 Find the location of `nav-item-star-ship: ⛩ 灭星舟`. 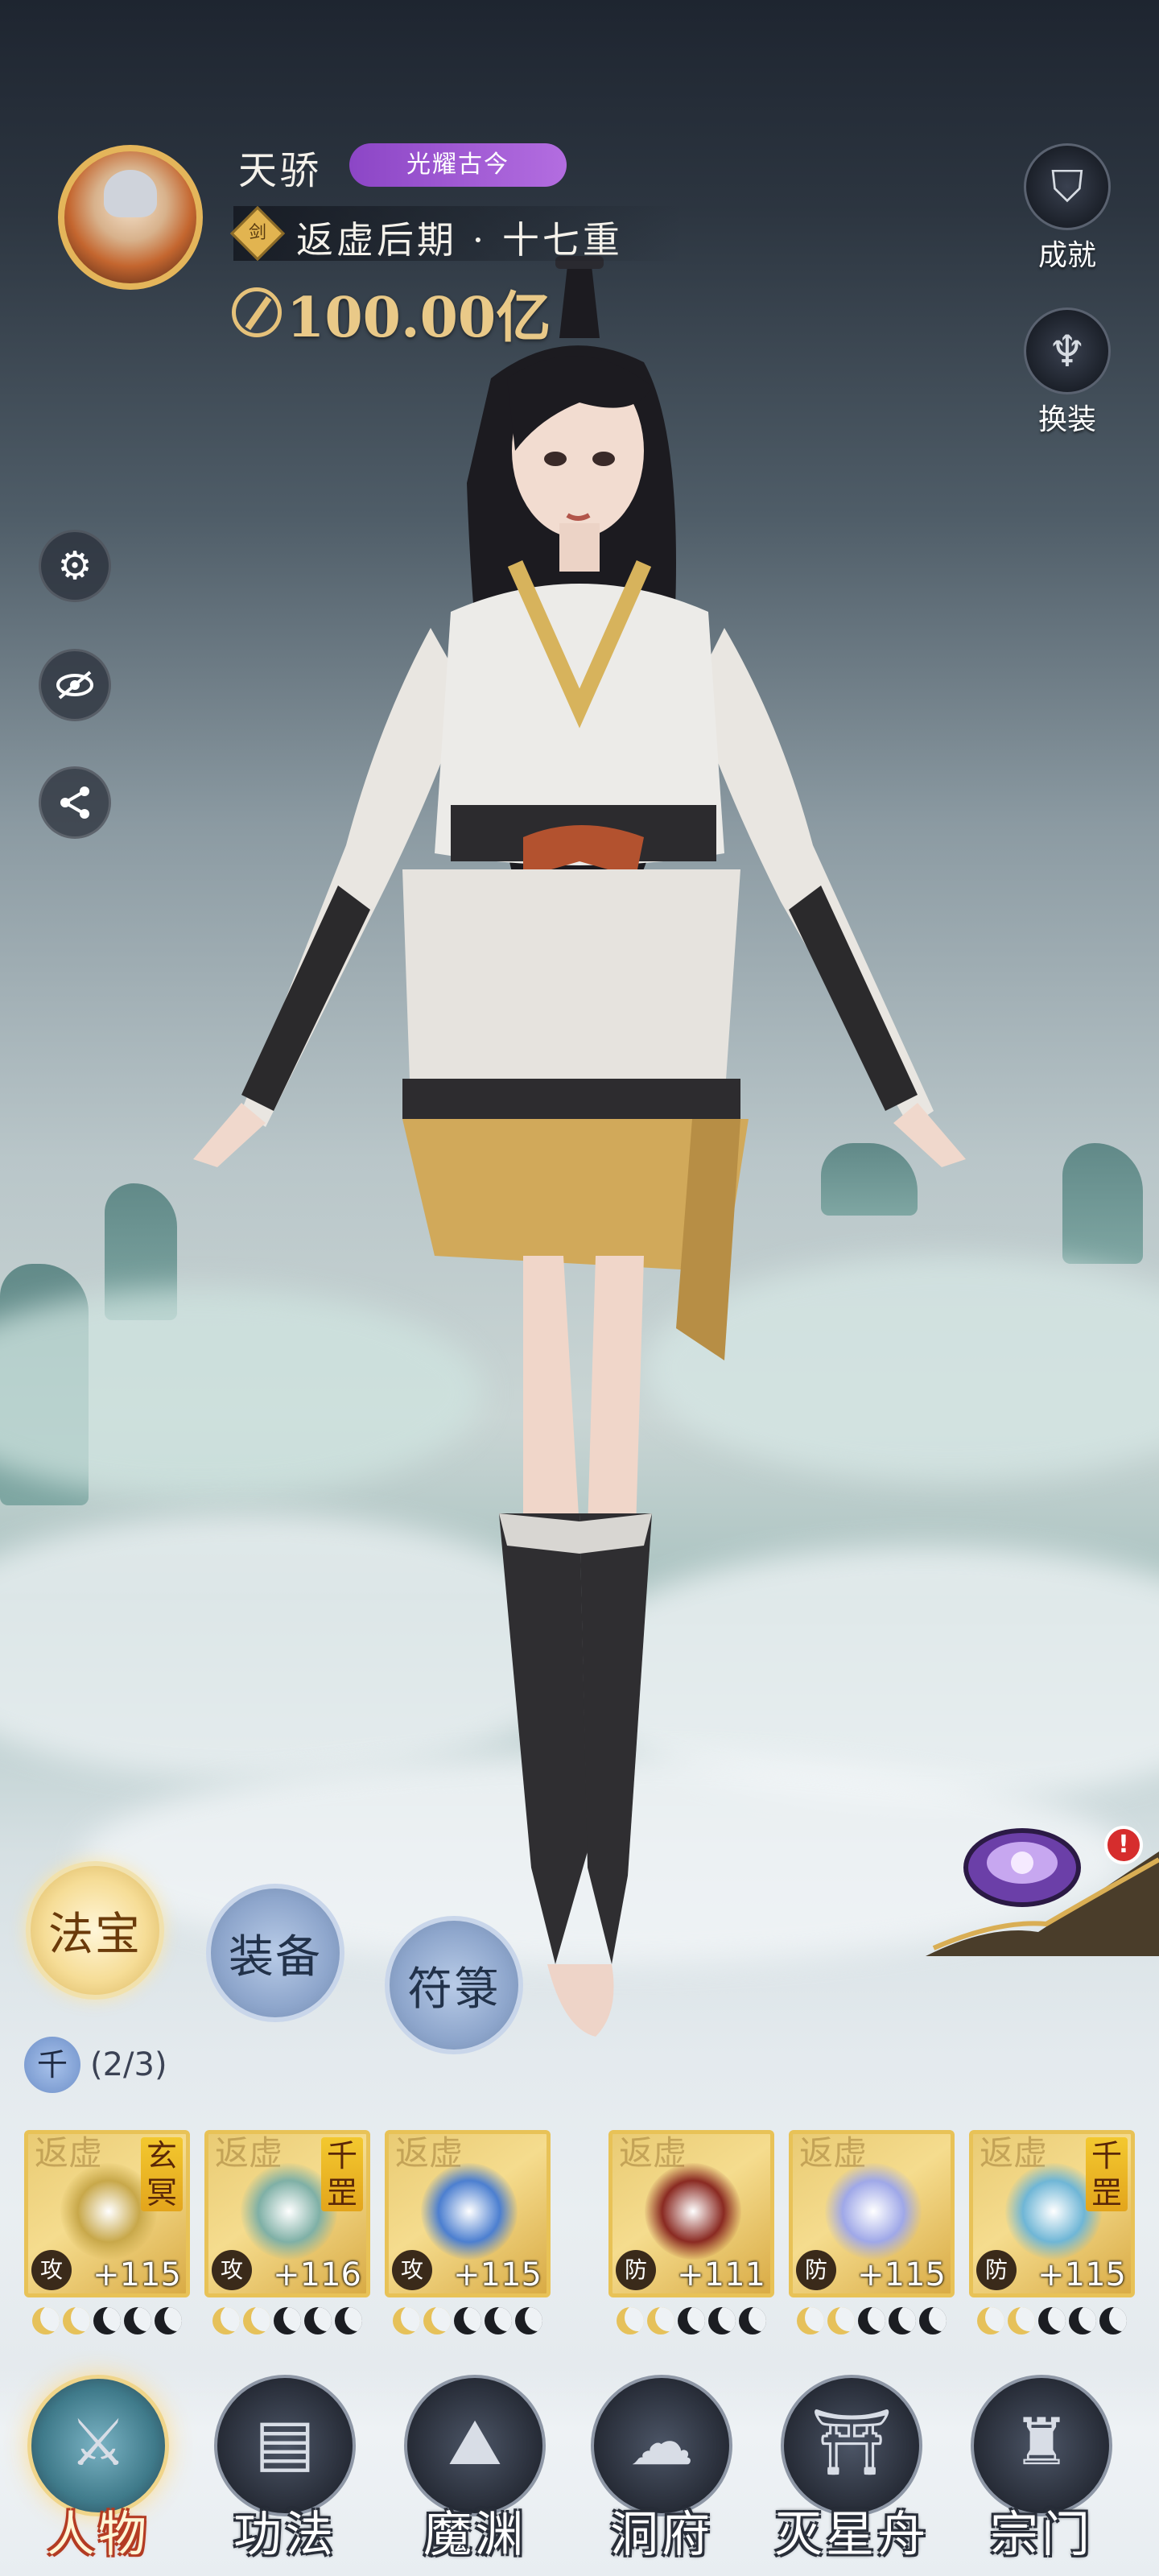

nav-item-star-ship: ⛩ 灭星舟 is located at coordinates (851, 2475).